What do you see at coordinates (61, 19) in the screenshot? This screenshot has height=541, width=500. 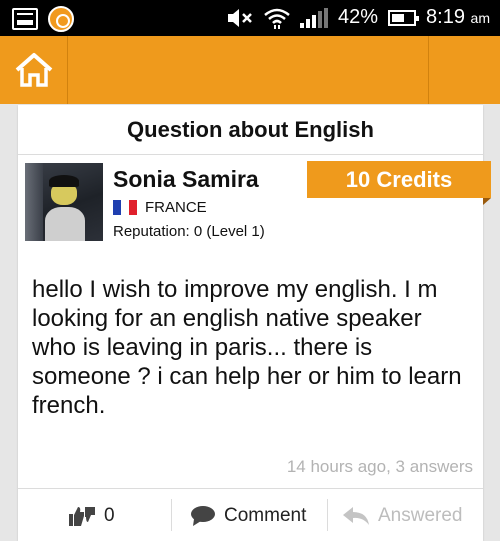 I see `app-circle-icon` at bounding box center [61, 19].